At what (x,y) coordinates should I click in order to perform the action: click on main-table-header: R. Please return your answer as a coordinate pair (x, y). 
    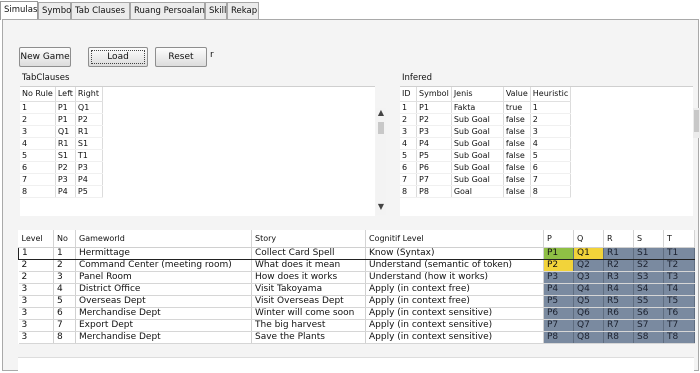
    Looking at the image, I should click on (618, 239).